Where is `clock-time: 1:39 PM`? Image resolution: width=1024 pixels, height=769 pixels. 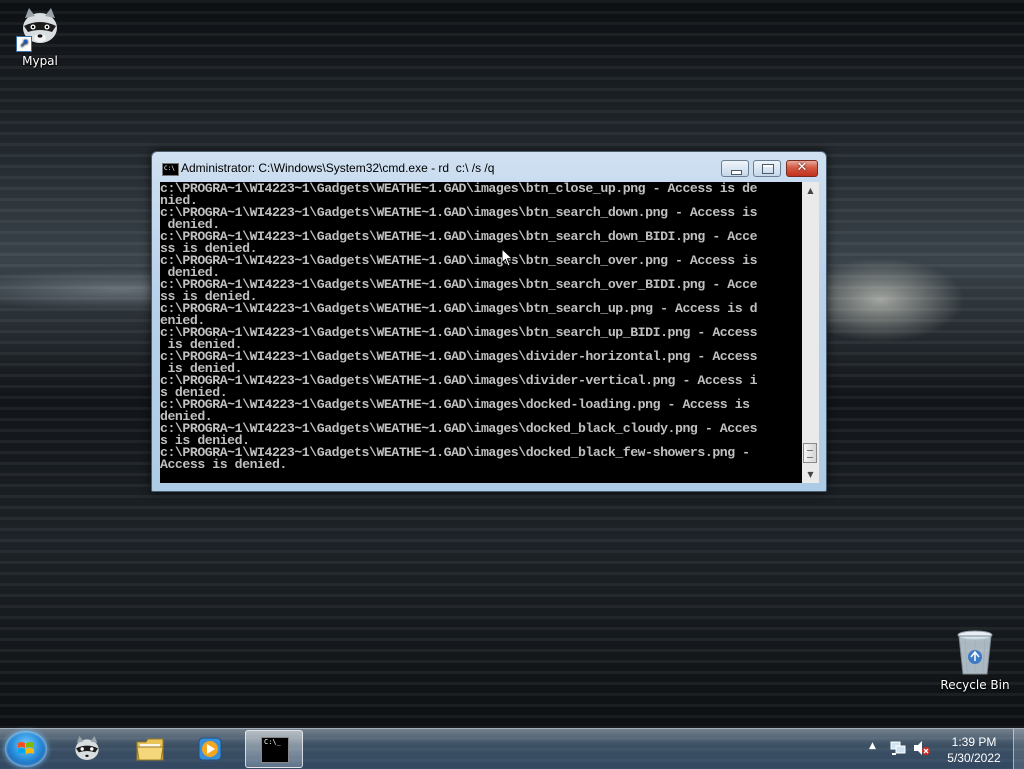
clock-time: 1:39 PM is located at coordinates (974, 742).